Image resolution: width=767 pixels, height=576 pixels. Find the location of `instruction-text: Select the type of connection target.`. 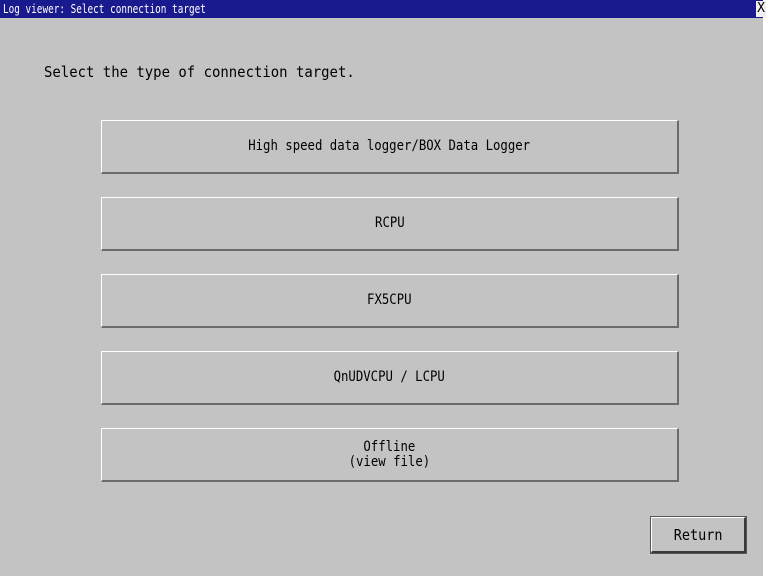

instruction-text: Select the type of connection target. is located at coordinates (199, 72).